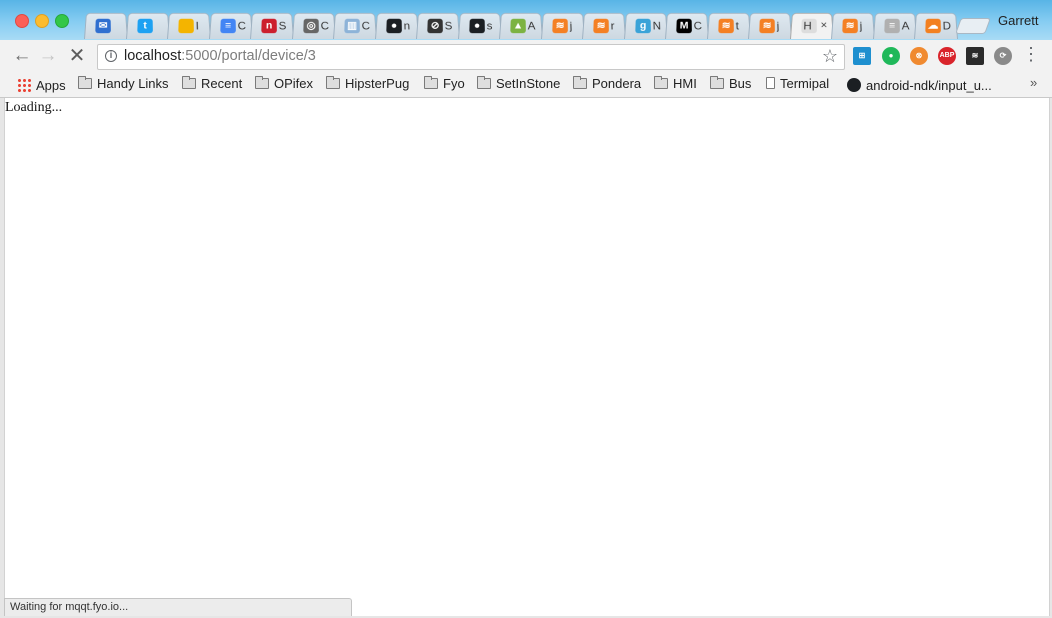 This screenshot has height=618, width=1052. I want to click on browser-tab: ✉, so click(106, 25).